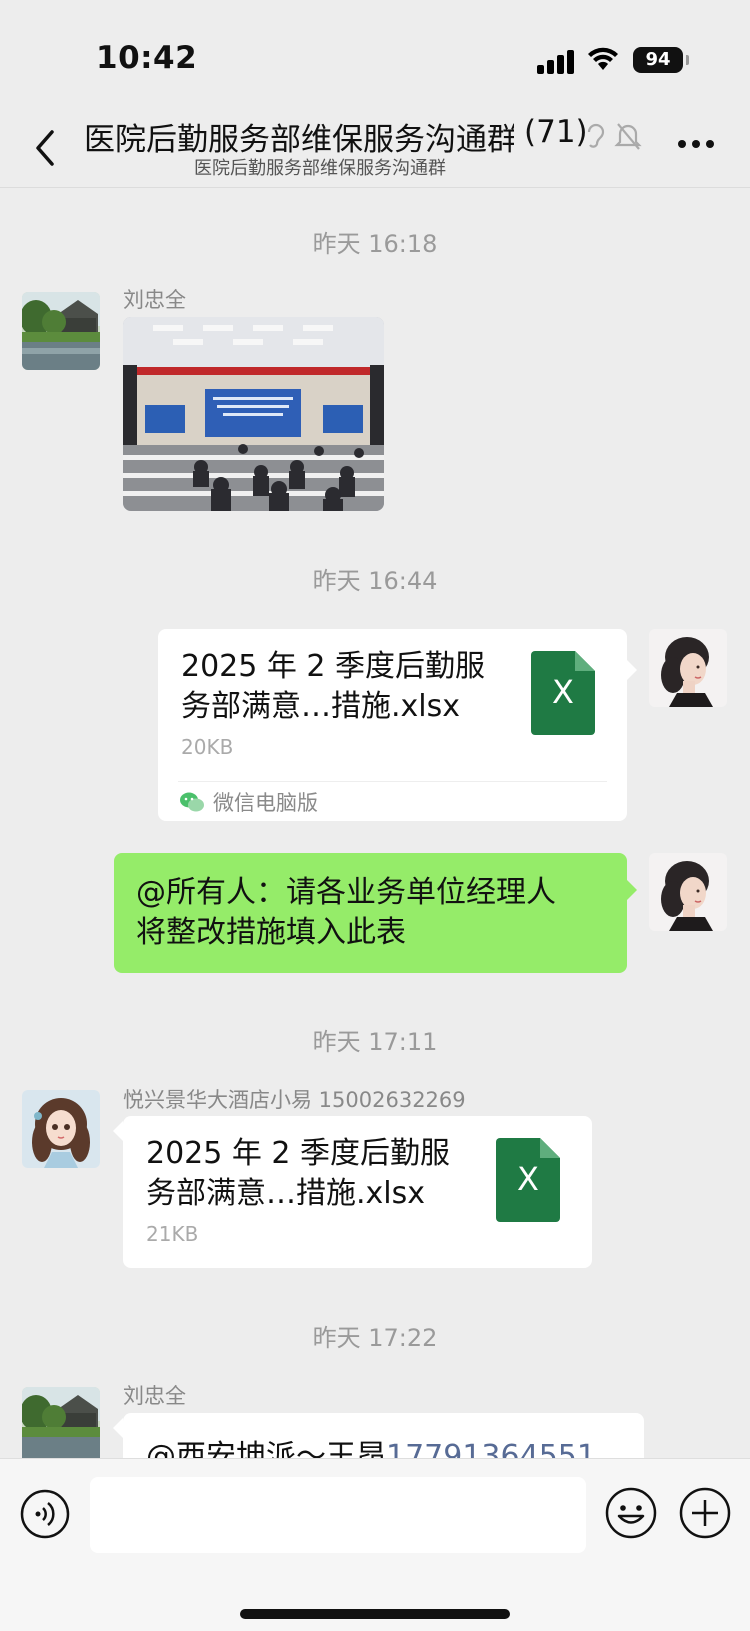 This screenshot has height=1631, width=750. Describe the element at coordinates (661, 60) in the screenshot. I see `battery-icon: 94` at that location.